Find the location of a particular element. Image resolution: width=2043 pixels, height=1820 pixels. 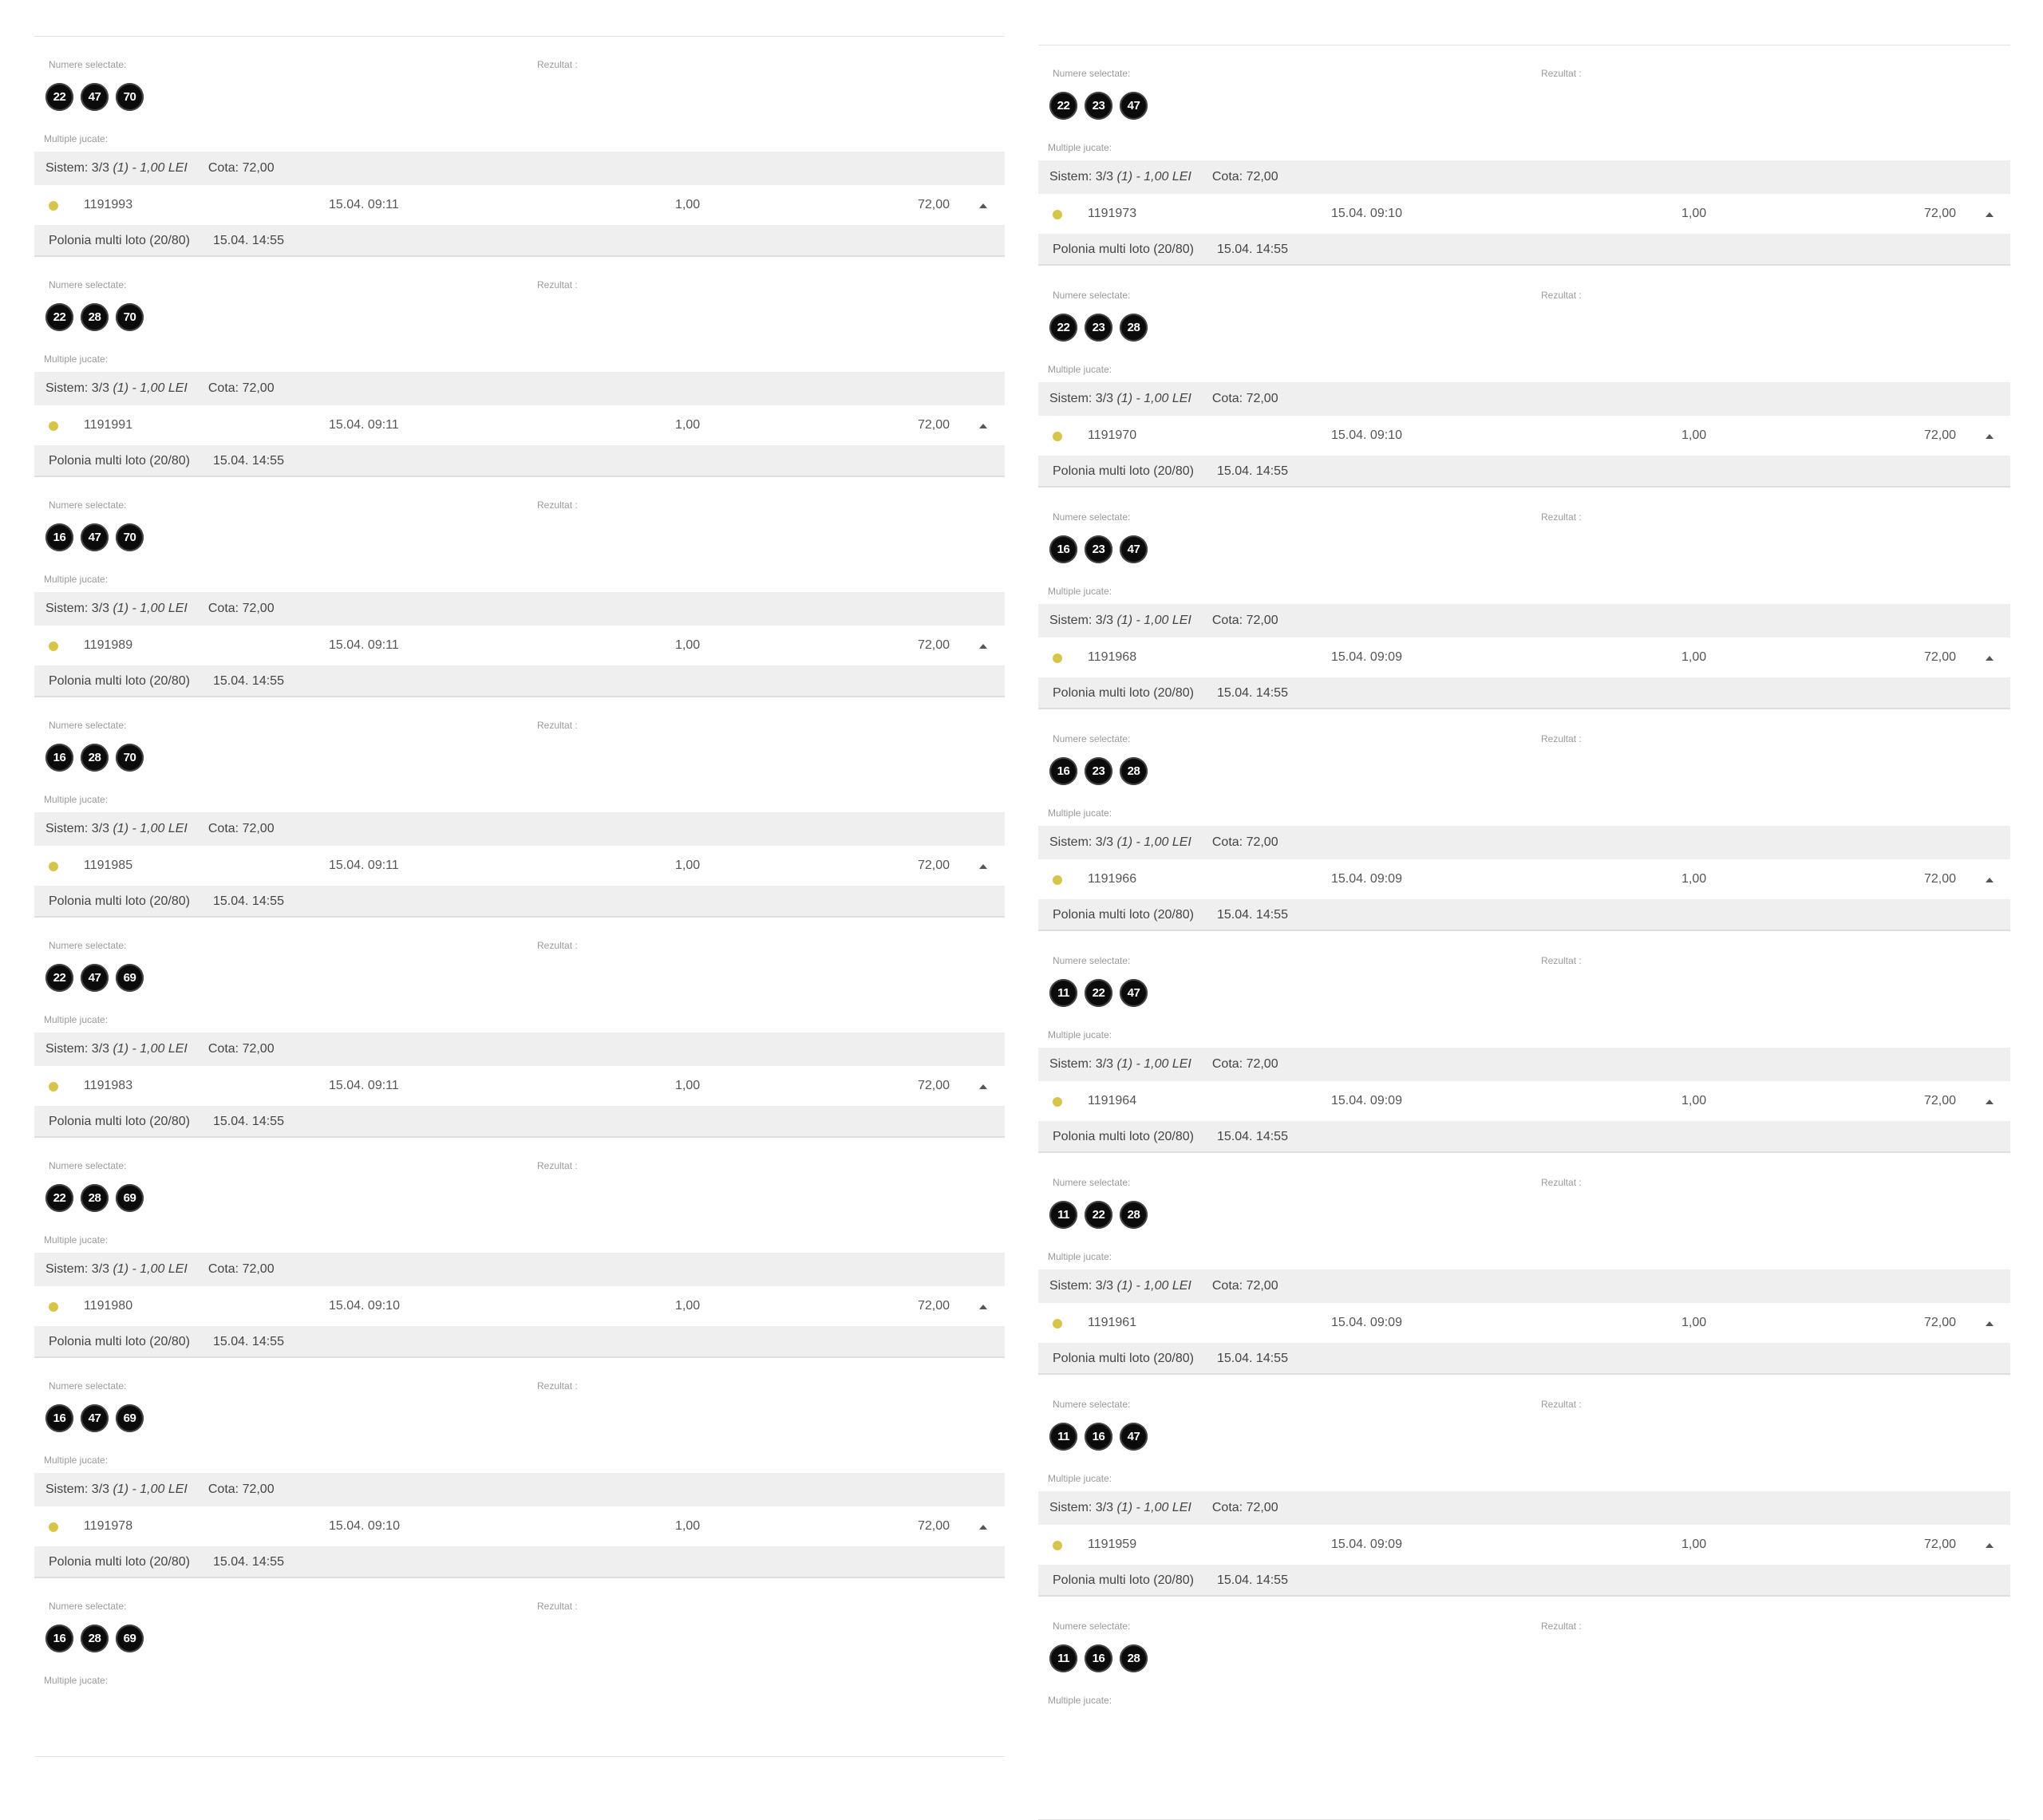

ticket-id: 1191978 is located at coordinates (108, 1526).